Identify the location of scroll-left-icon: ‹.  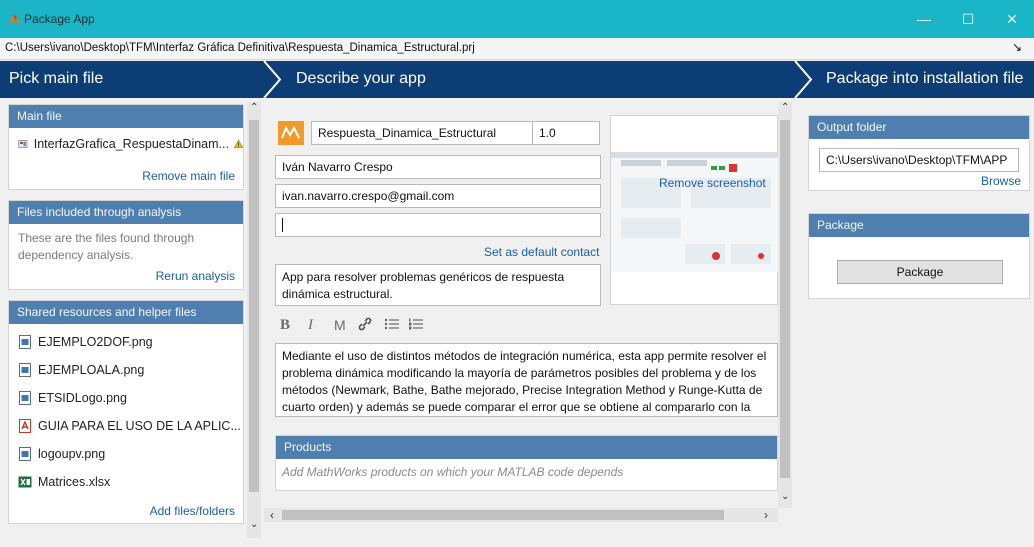
(272, 515).